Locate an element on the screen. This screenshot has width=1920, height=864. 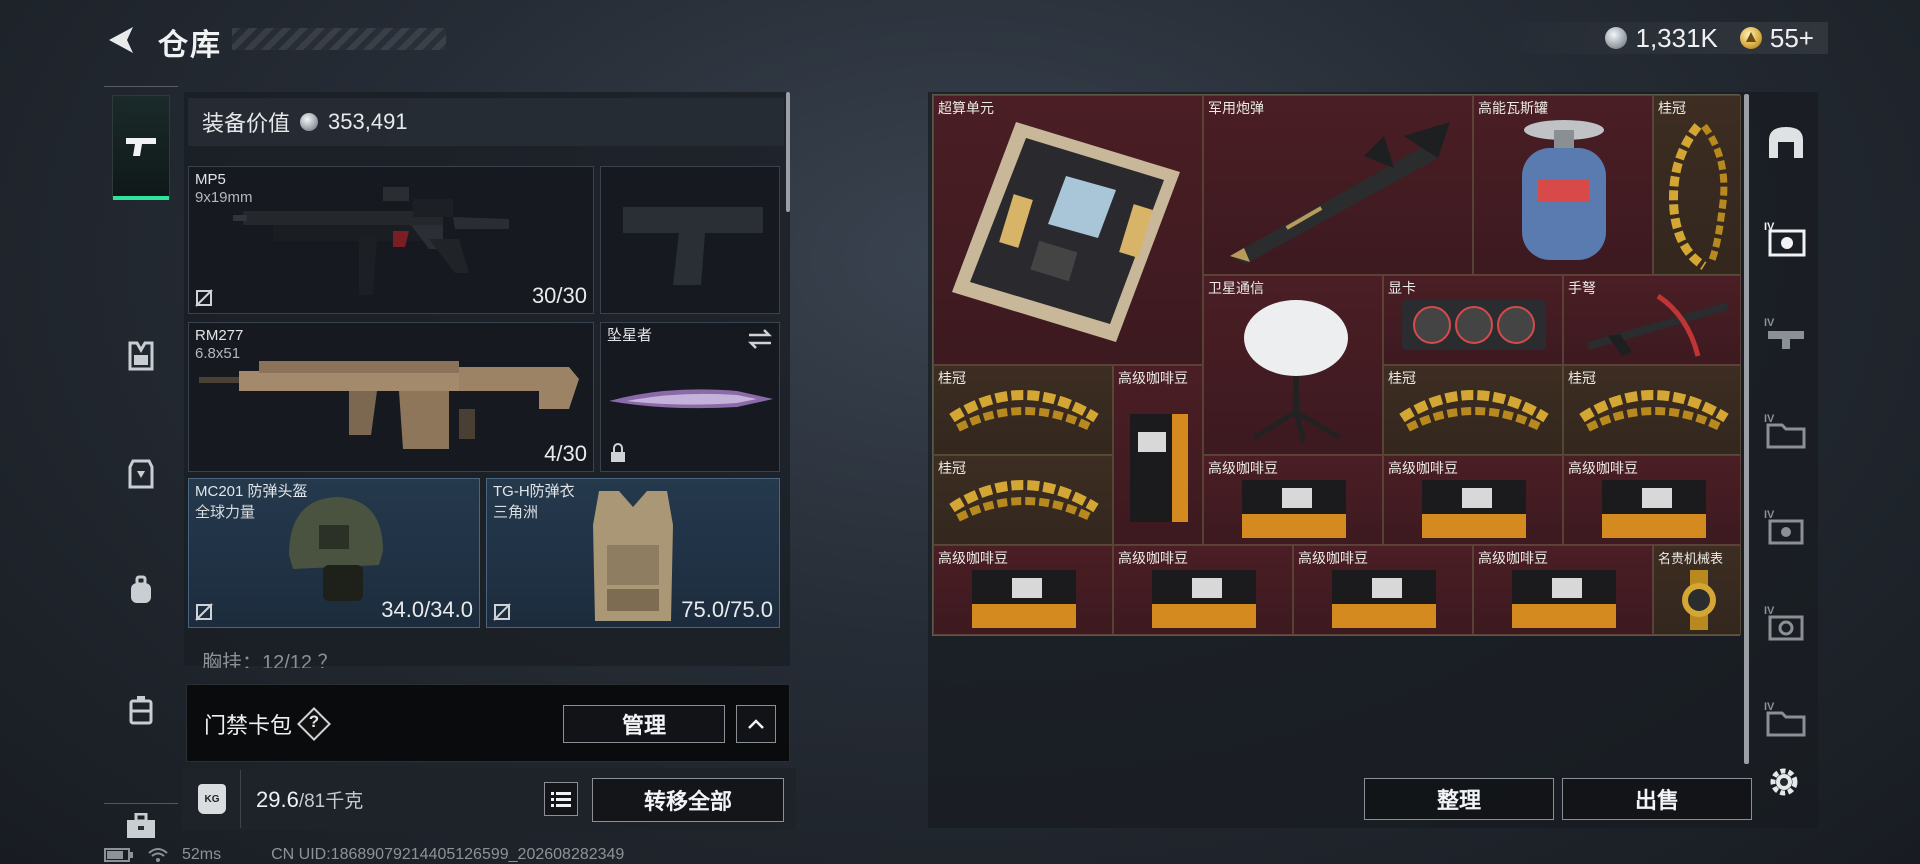
helmet-image is located at coordinates (336, 549).